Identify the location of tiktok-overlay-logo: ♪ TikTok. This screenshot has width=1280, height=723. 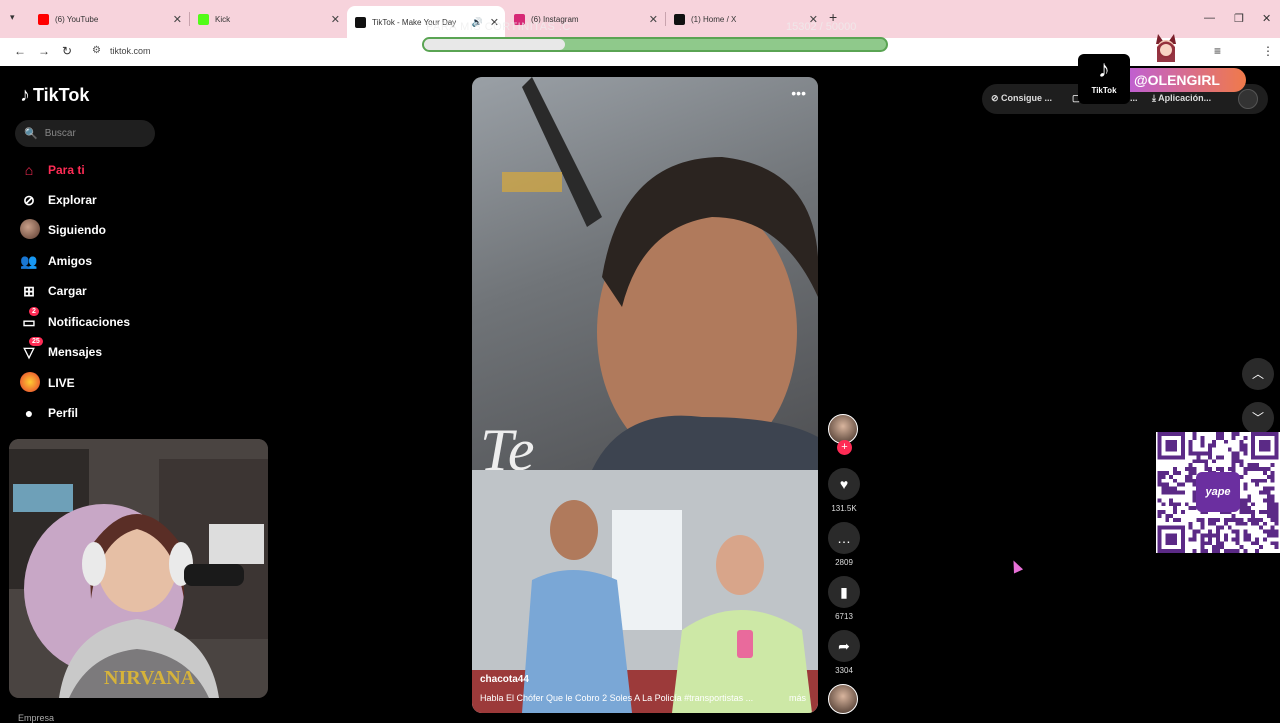
(1104, 79).